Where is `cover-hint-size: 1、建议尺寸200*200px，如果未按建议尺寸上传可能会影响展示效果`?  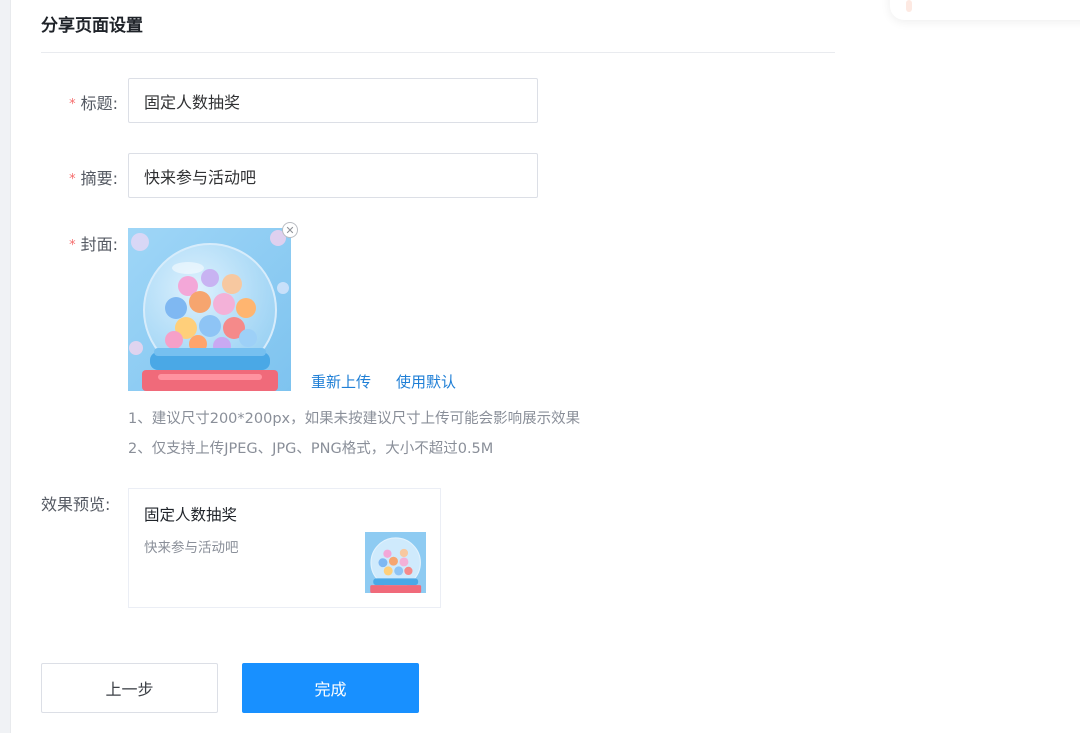
cover-hint-size: 1、建议尺寸200*200px，如果未按建议尺寸上传可能会影响展示效果 is located at coordinates (354, 419).